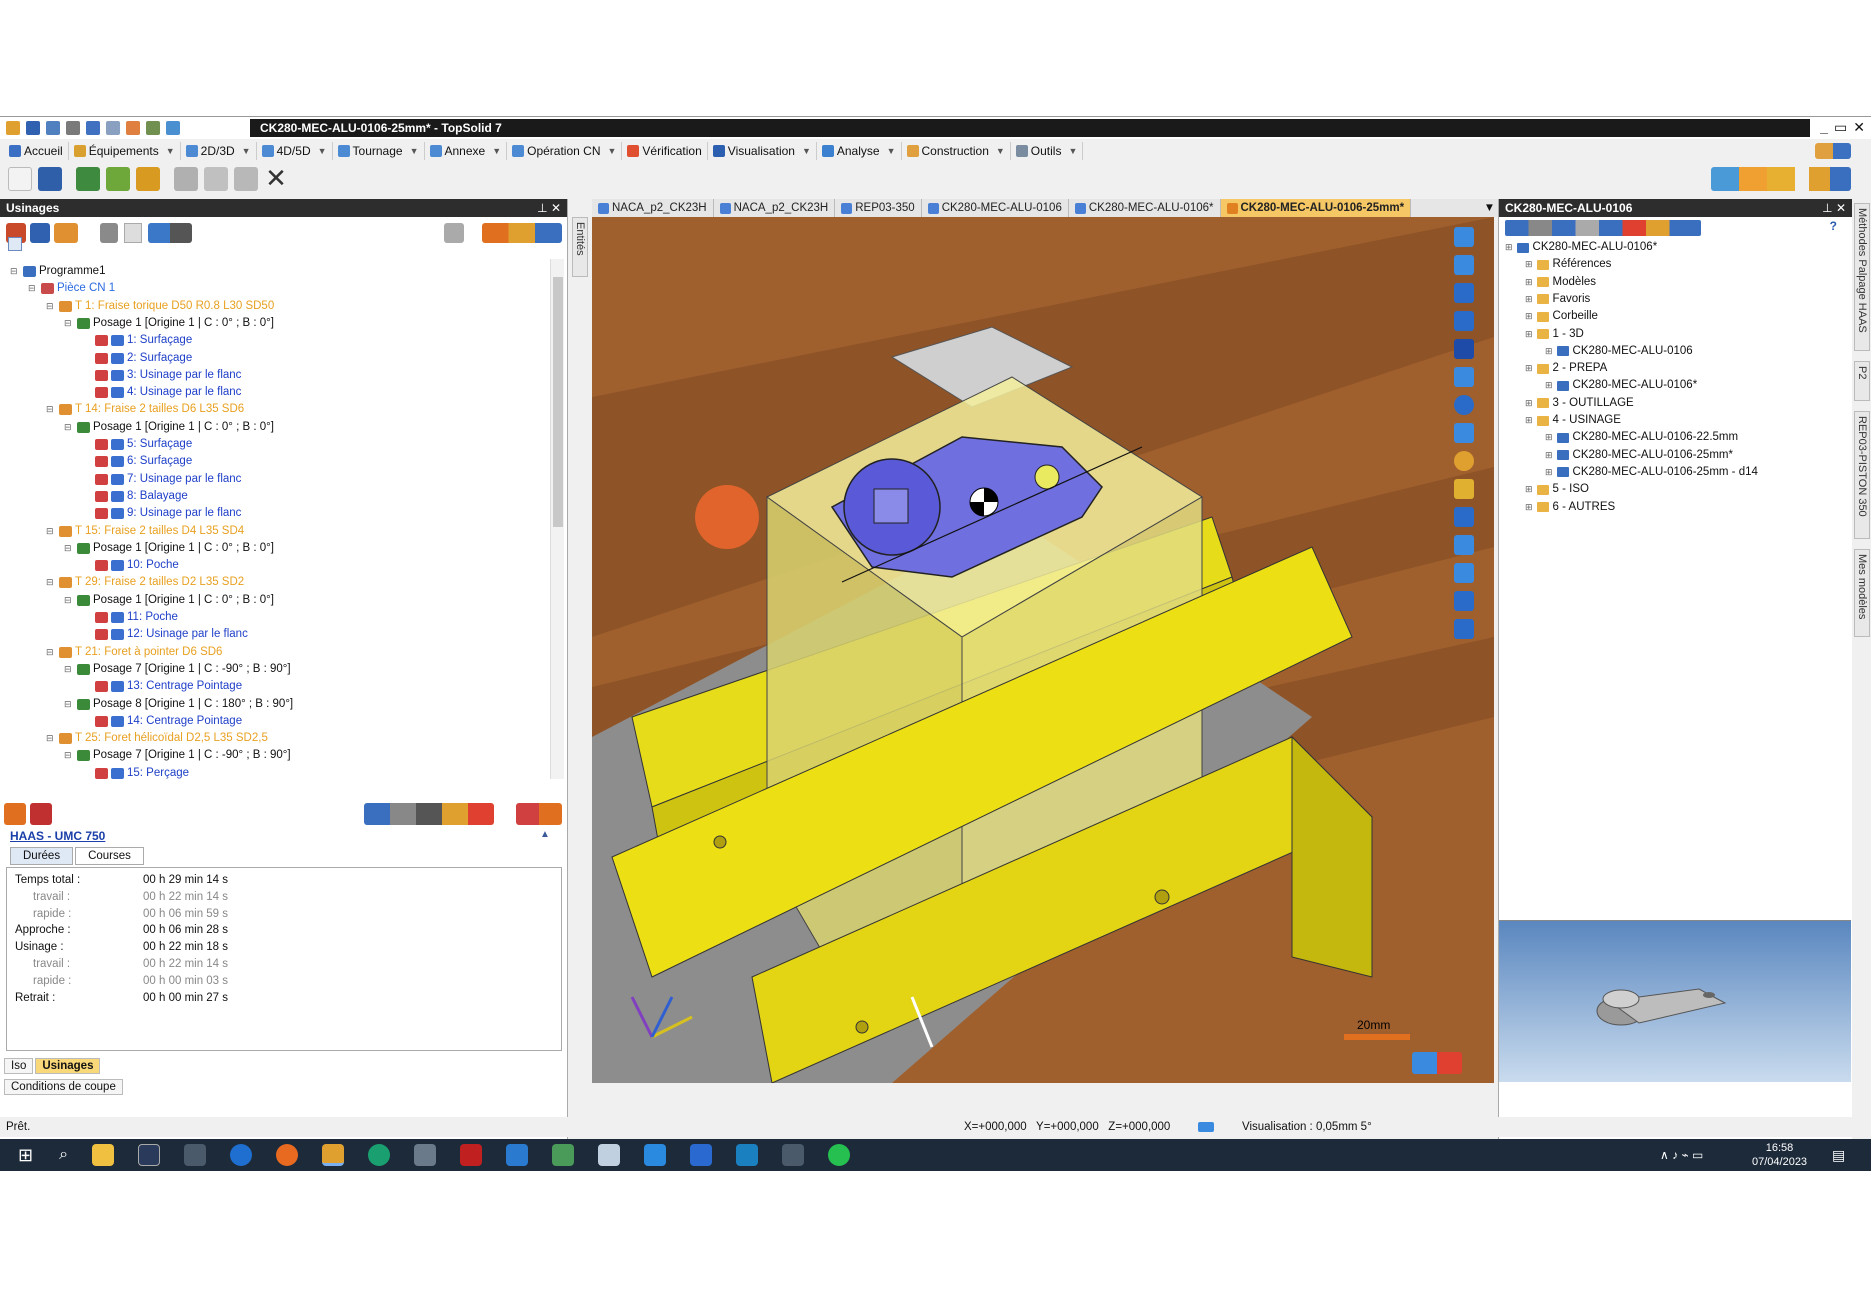  Describe the element at coordinates (20, 179) in the screenshot. I see `new-document-icon` at that location.